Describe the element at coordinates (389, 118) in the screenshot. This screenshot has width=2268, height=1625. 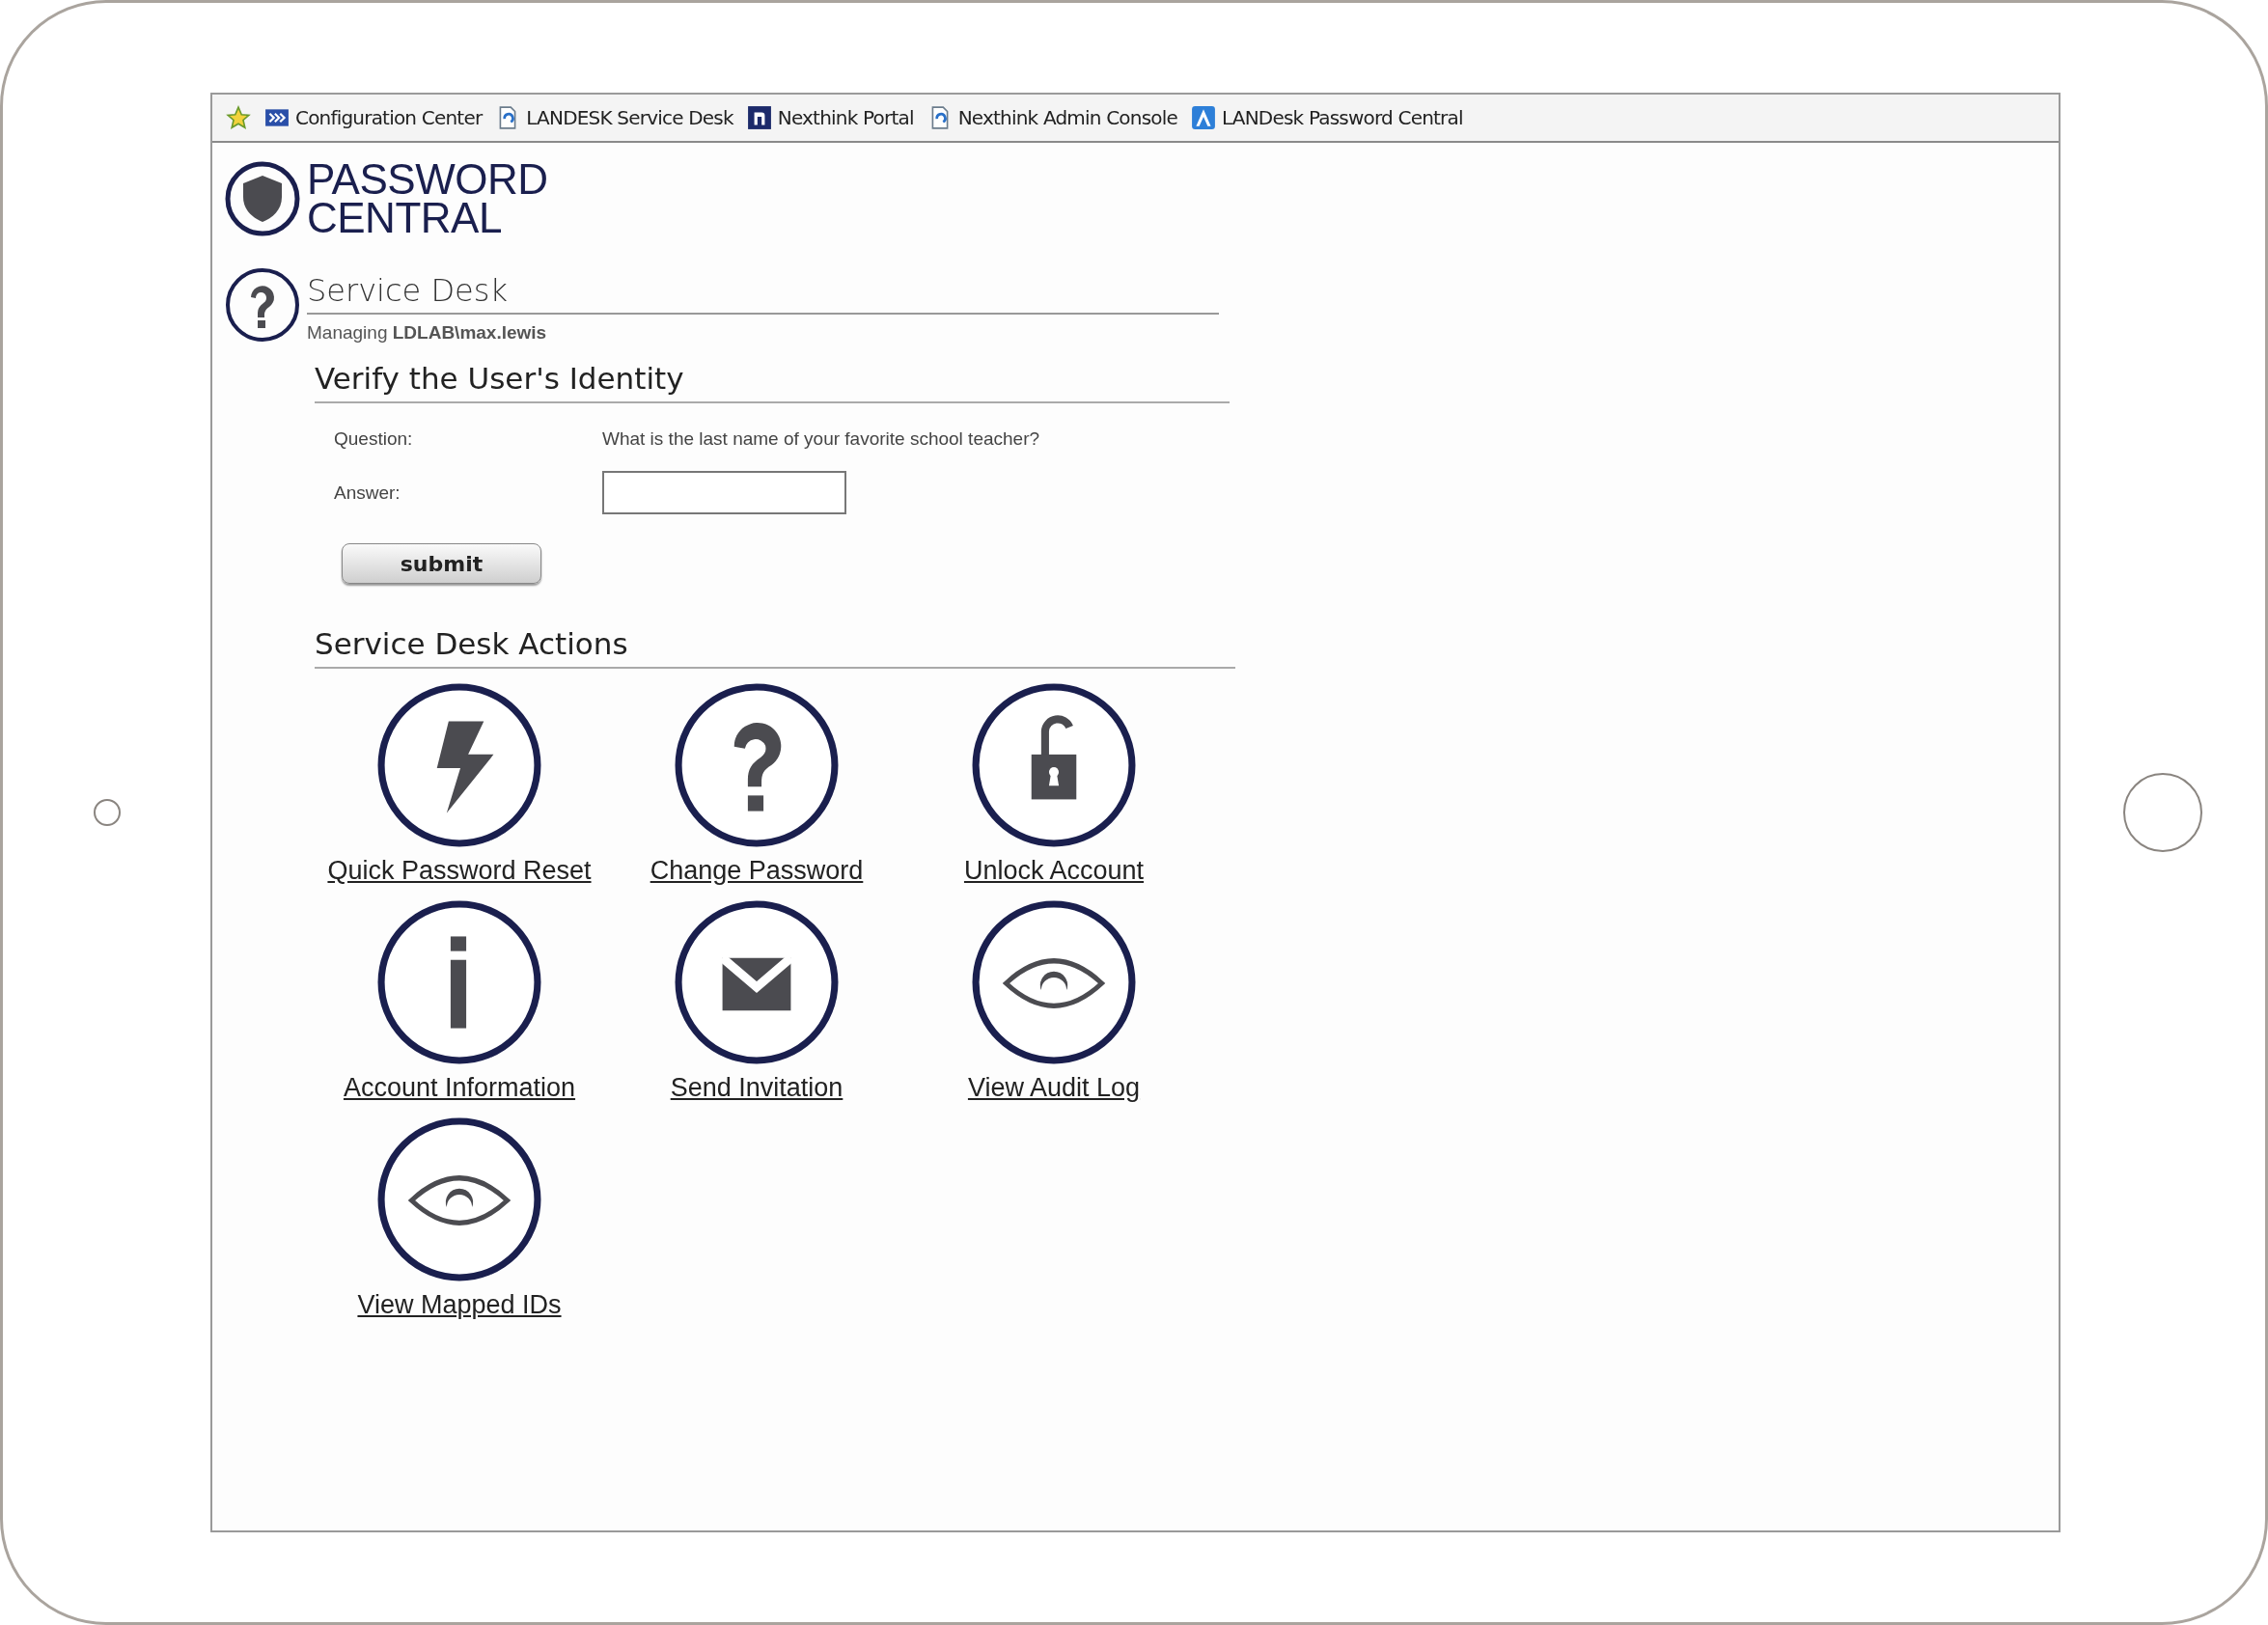
I see `bookmark-link: Configuration Center` at that location.